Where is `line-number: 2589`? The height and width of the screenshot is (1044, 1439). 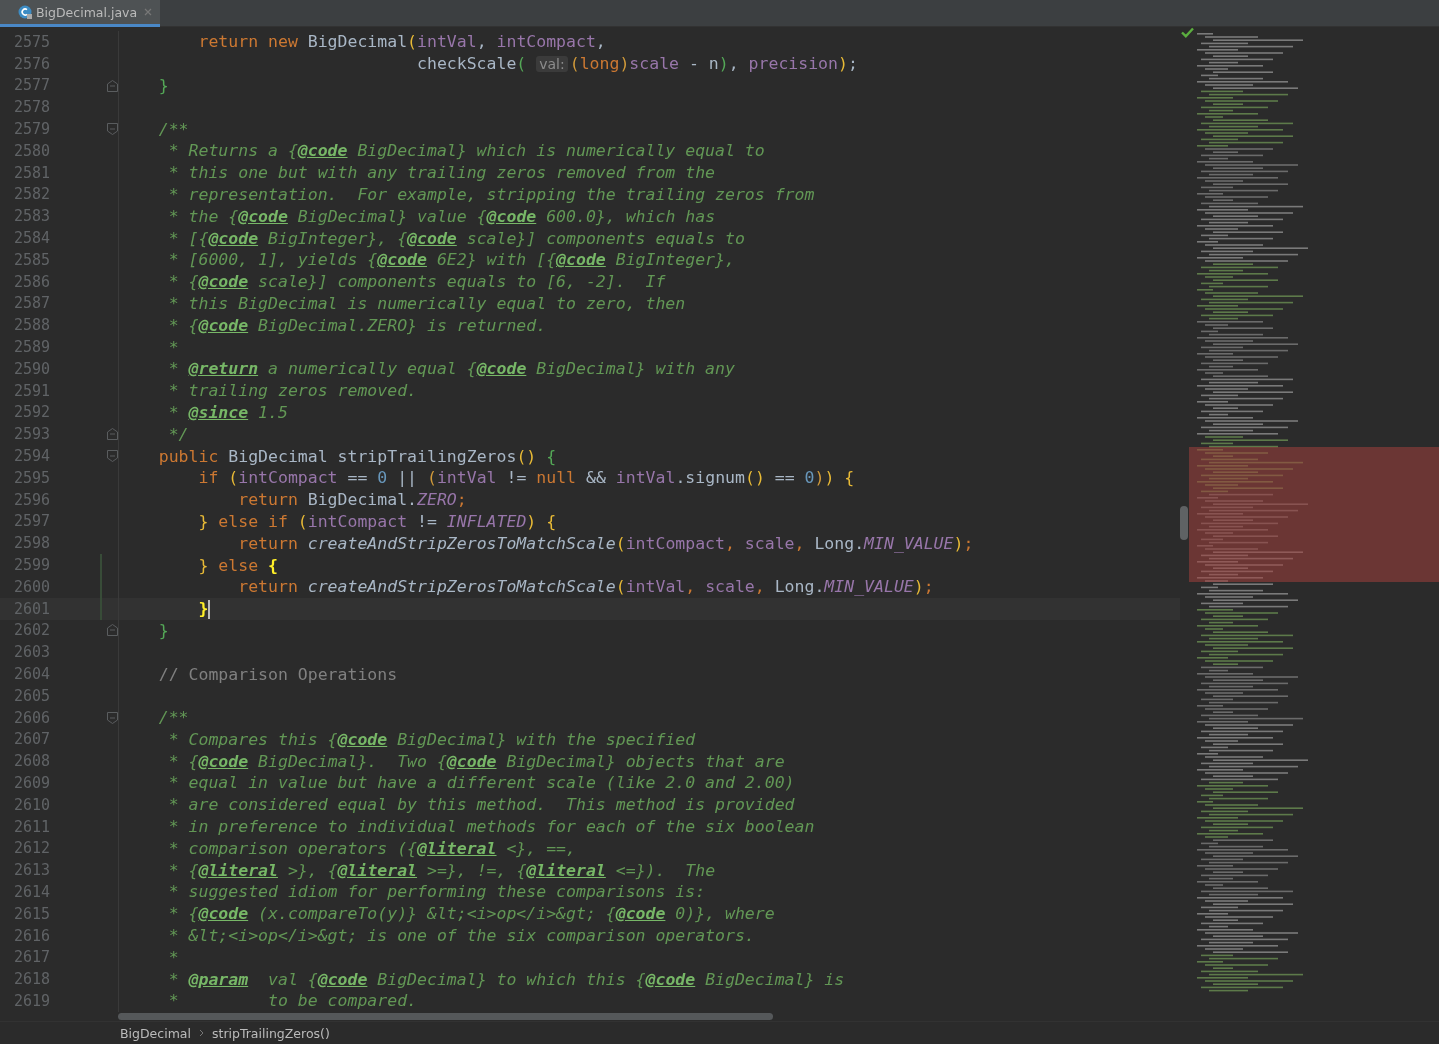 line-number: 2589 is located at coordinates (32, 347).